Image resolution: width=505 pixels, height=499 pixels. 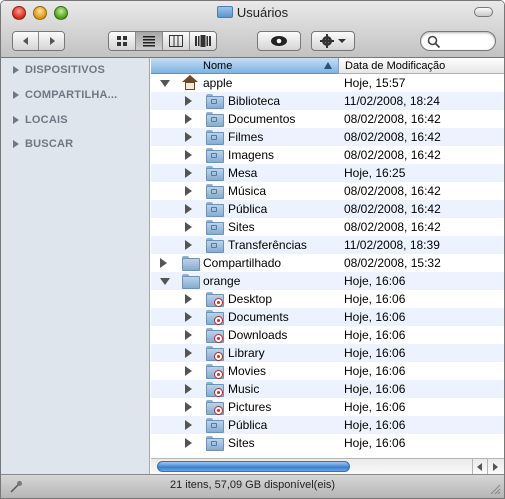 I want to click on file-name: Library, so click(x=246, y=353).